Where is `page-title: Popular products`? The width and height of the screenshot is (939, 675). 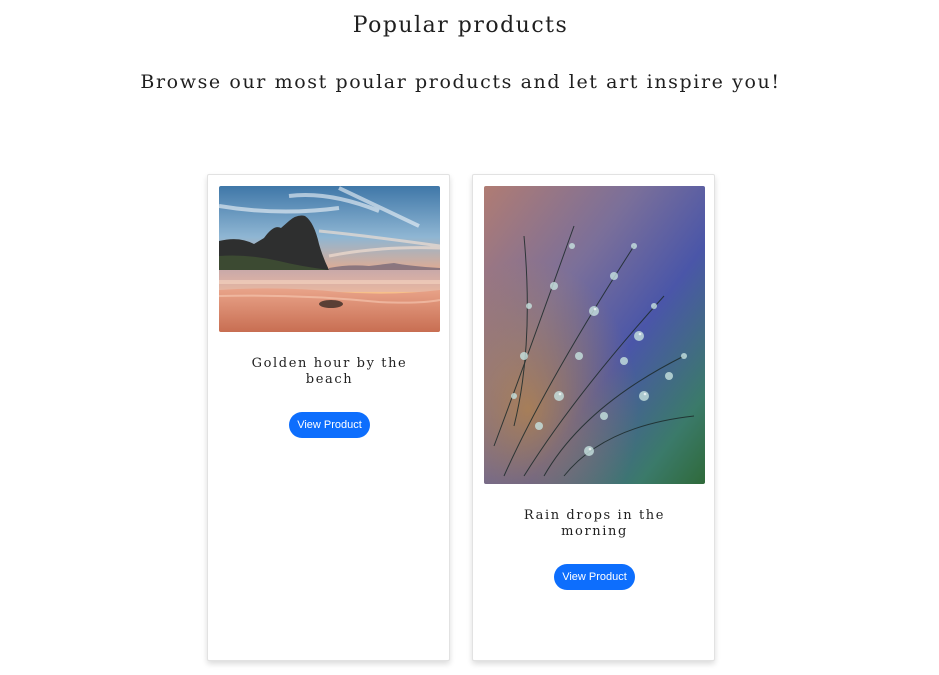
page-title: Popular products is located at coordinates (460, 25).